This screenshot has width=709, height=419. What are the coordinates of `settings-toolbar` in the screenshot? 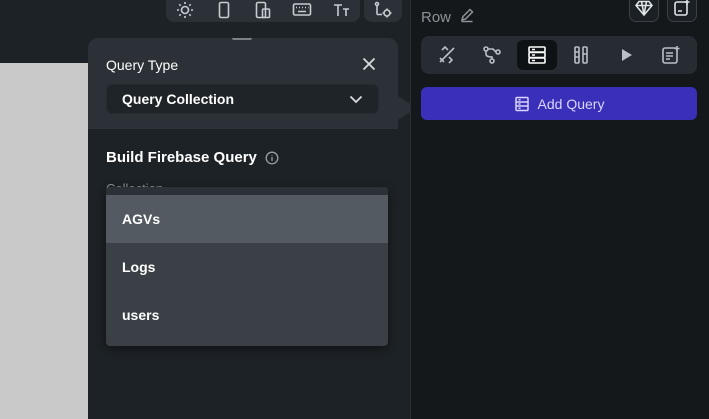 It's located at (383, 11).